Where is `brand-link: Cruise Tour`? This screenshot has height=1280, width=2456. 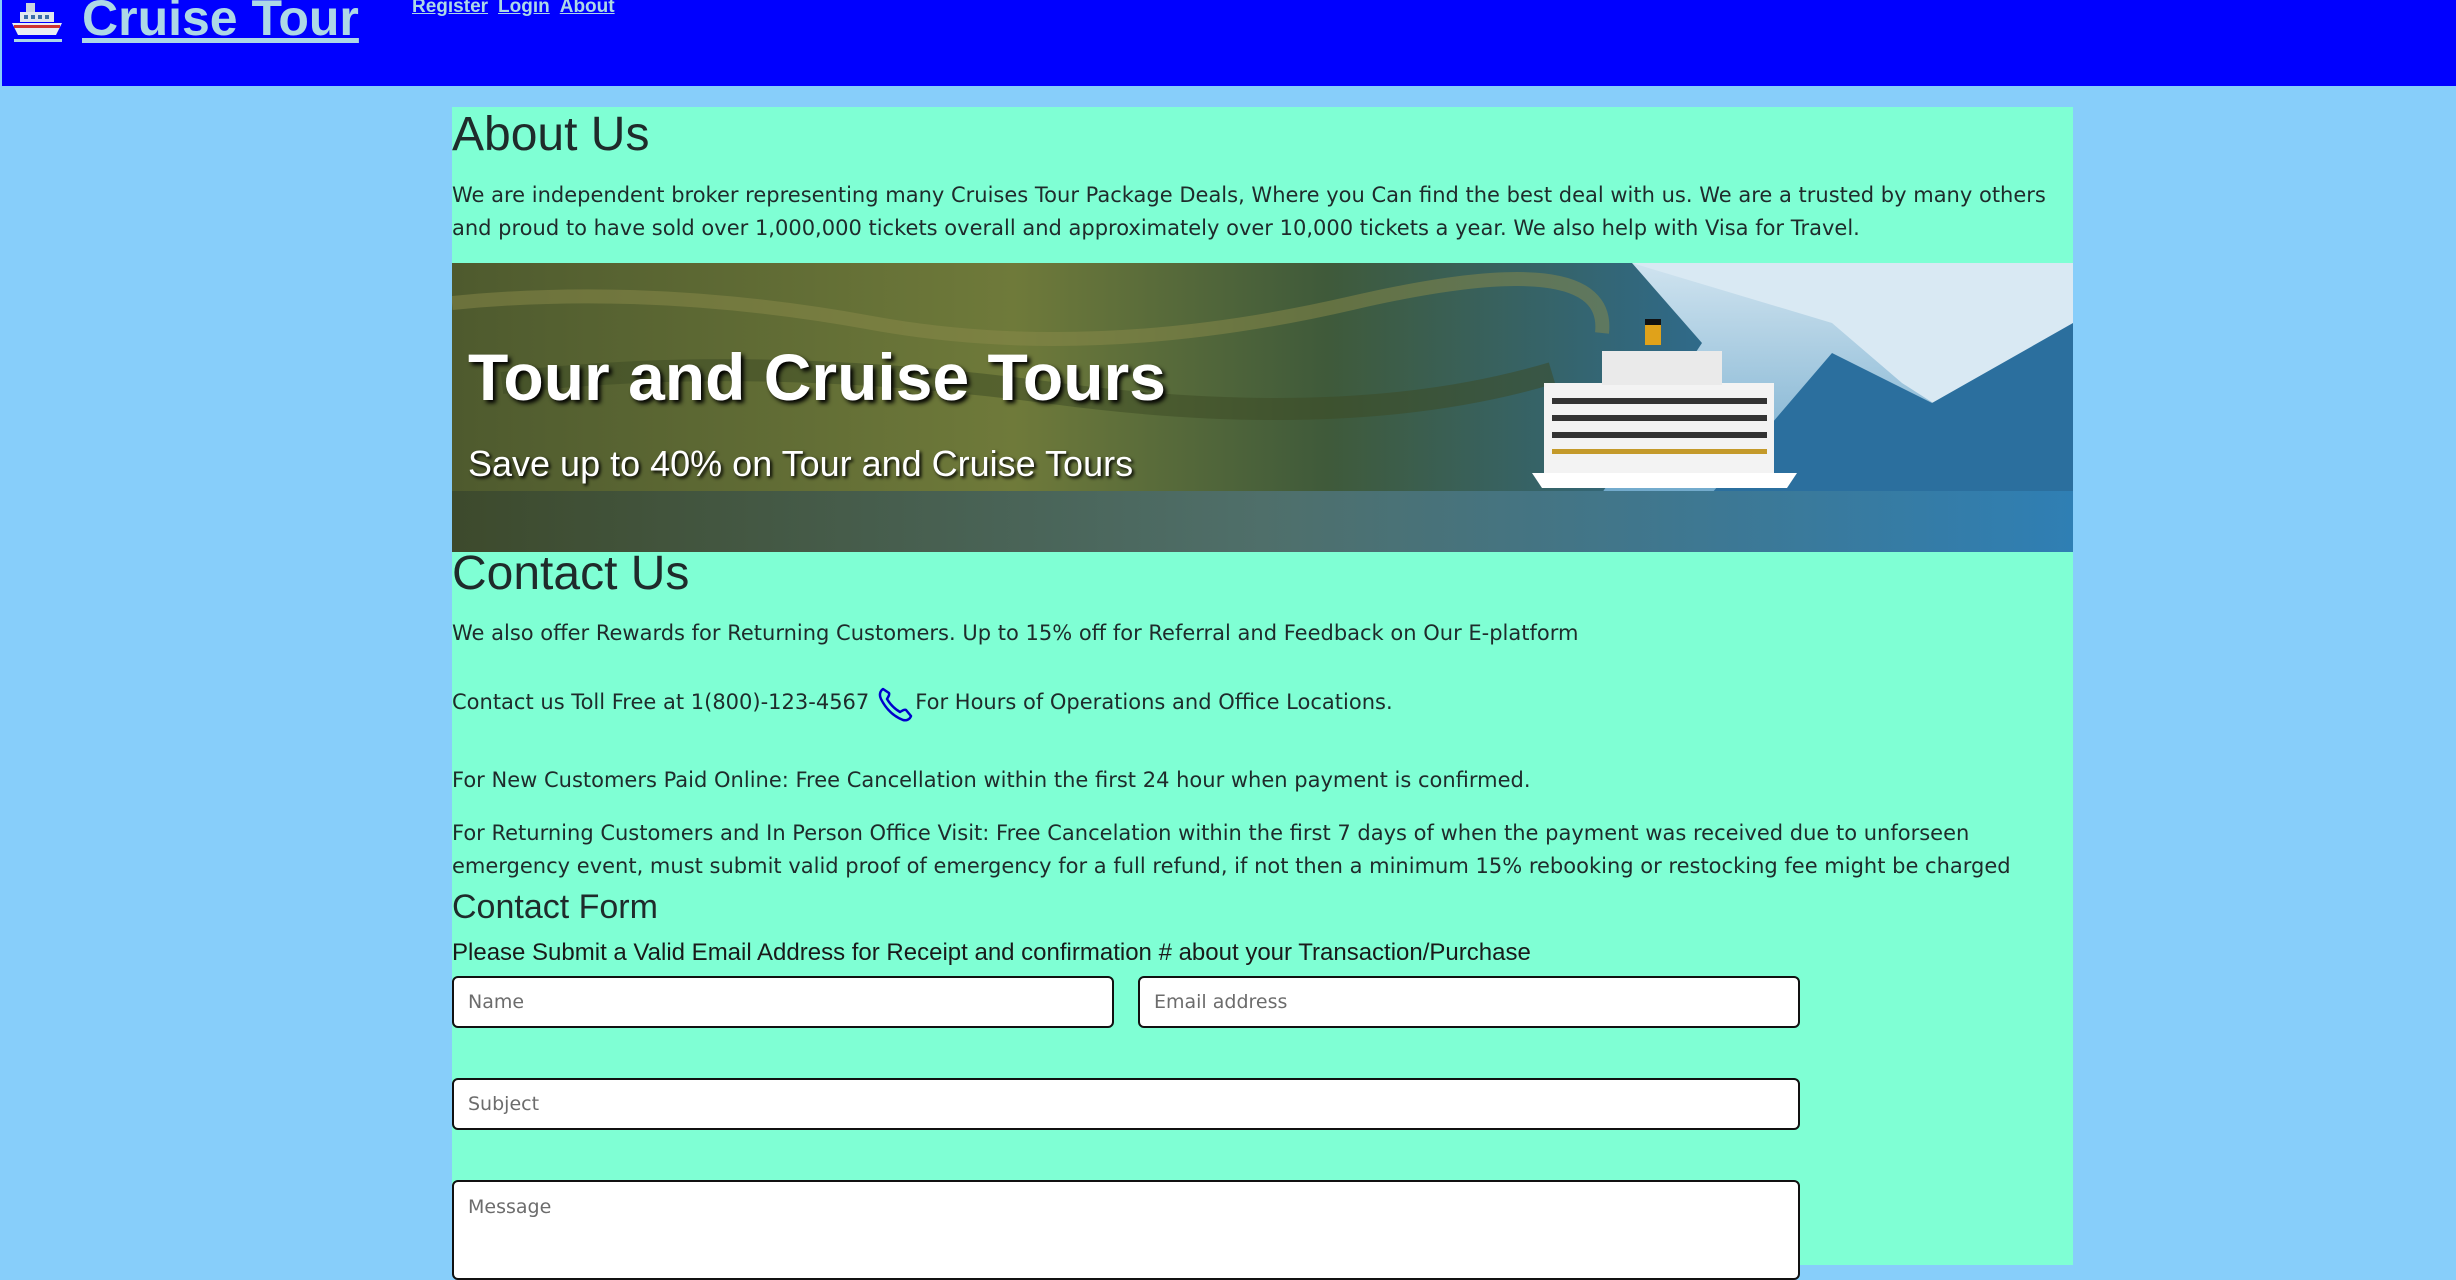 brand-link: Cruise Tour is located at coordinates (184, 24).